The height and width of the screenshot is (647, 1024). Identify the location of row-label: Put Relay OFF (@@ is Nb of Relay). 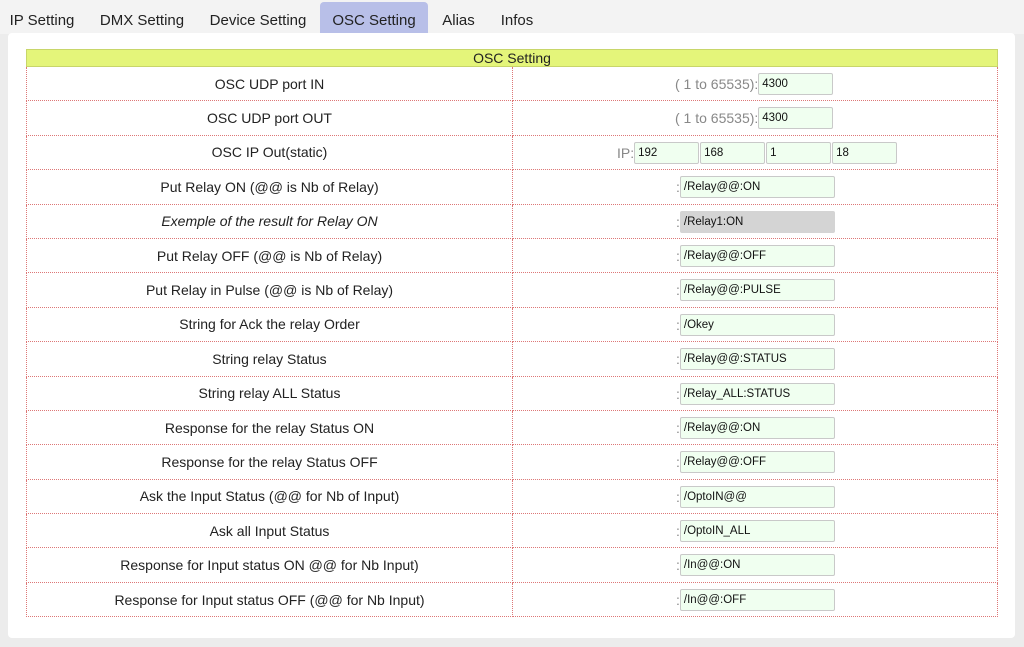
(269, 255).